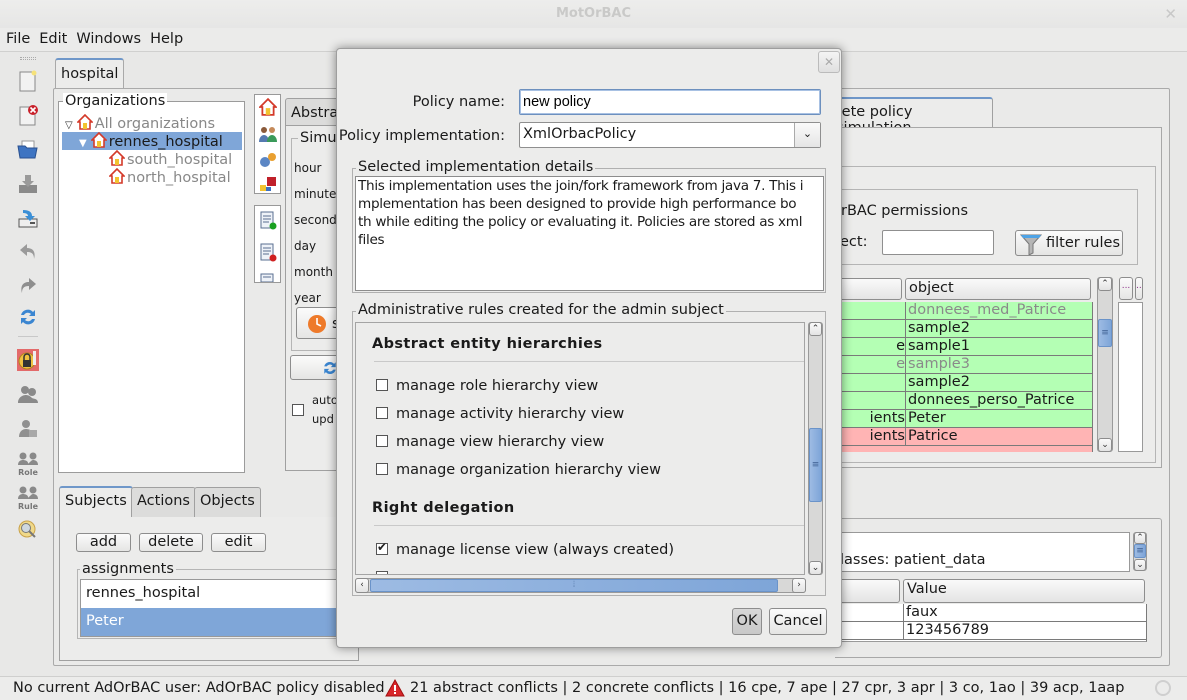 This screenshot has width=1187, height=700. I want to click on edit-button: edit, so click(238, 542).